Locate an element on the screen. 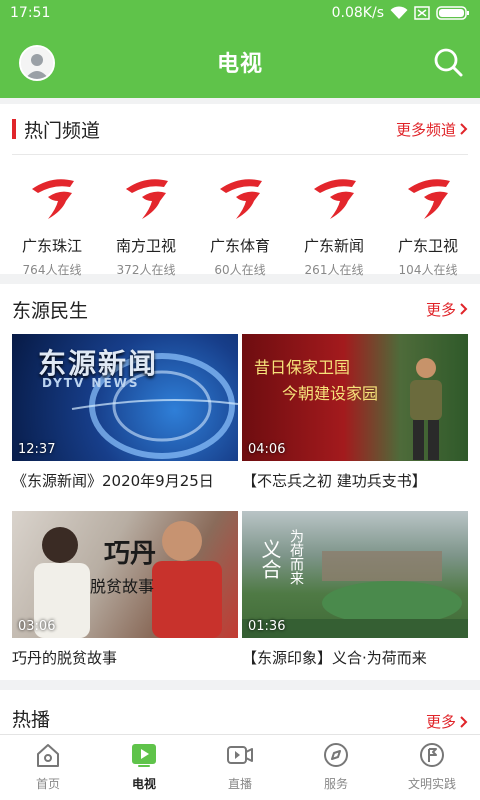  channel-viewers: 261人在线 is located at coordinates (334, 270).